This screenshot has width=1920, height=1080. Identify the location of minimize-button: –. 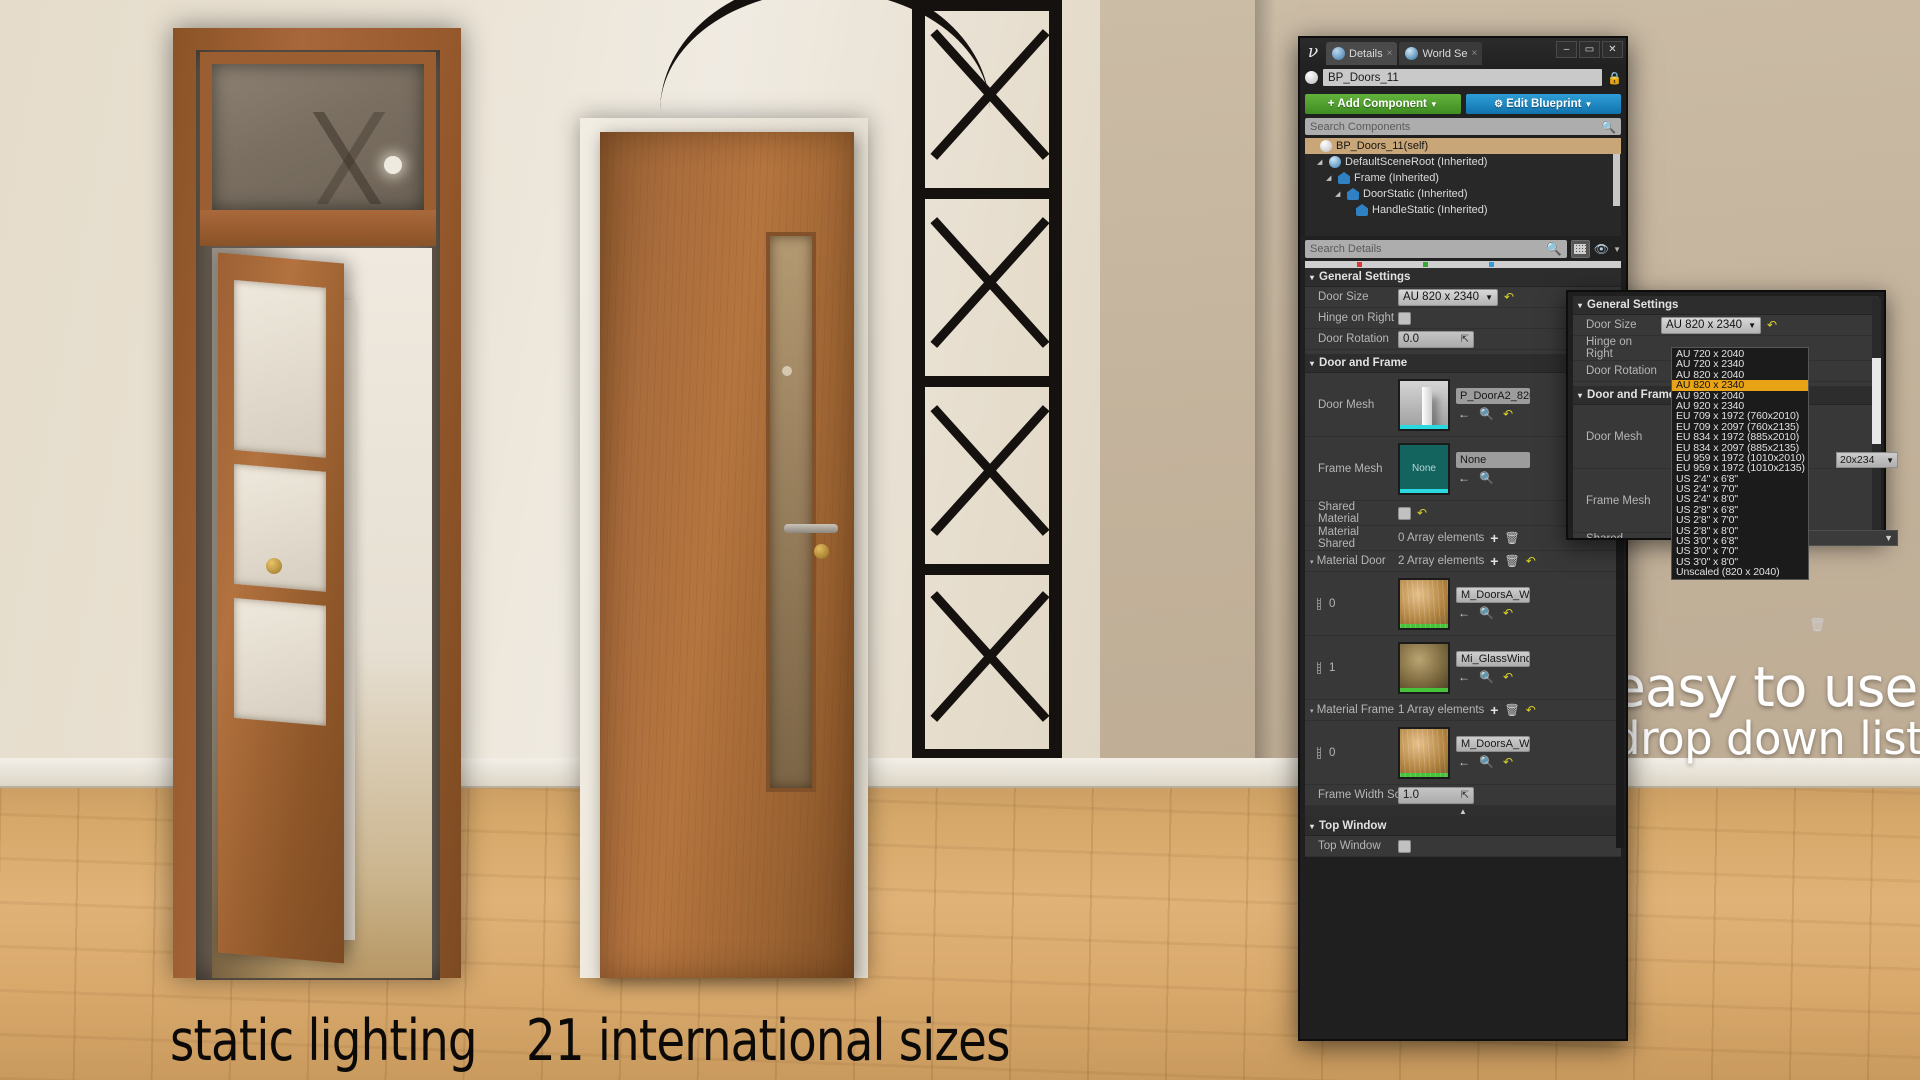
(1566, 49).